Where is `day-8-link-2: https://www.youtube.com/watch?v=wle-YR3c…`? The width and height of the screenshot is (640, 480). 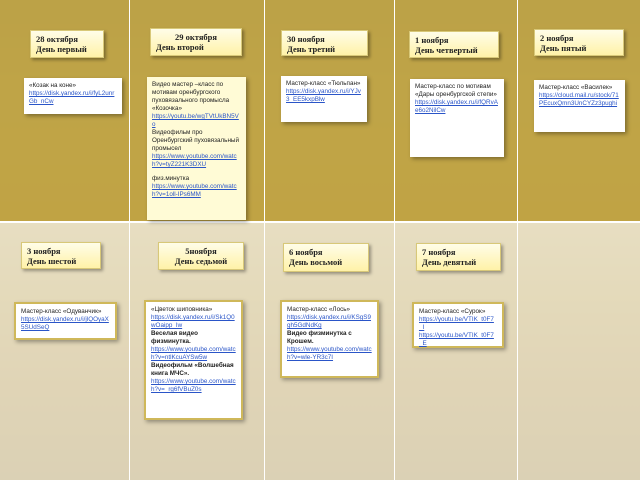 day-8-link-2: https://www.youtube.com/watch?v=wle-YR3c… is located at coordinates (329, 354).